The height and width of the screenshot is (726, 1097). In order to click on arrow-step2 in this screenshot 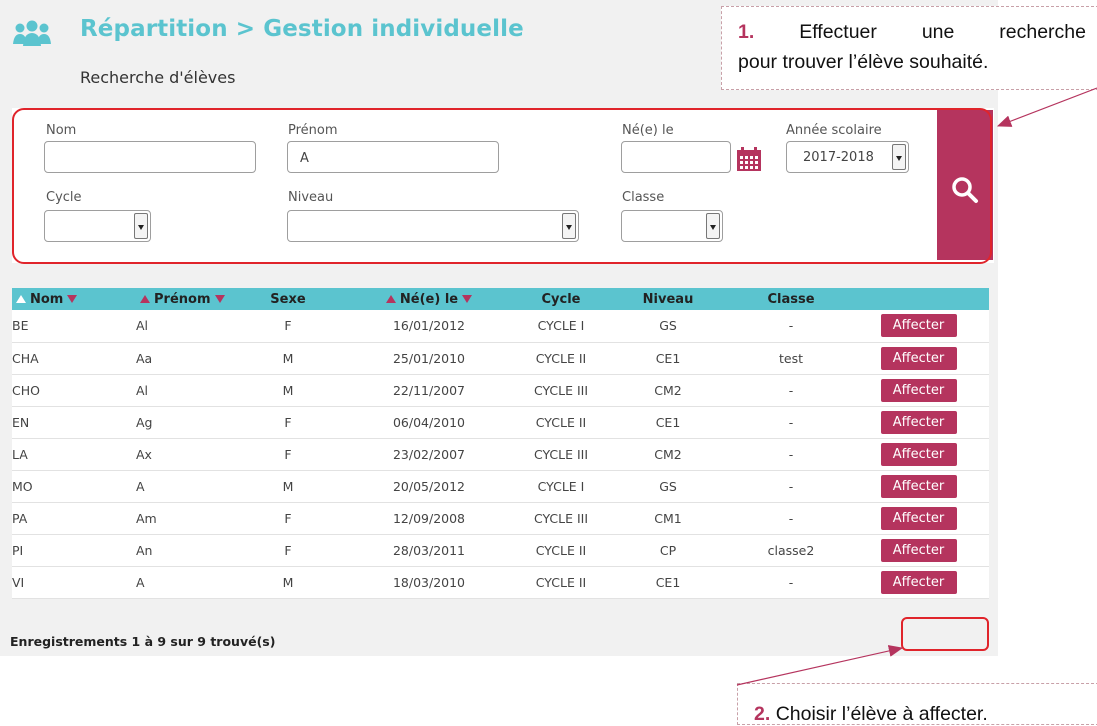, I will do `click(820, 665)`.